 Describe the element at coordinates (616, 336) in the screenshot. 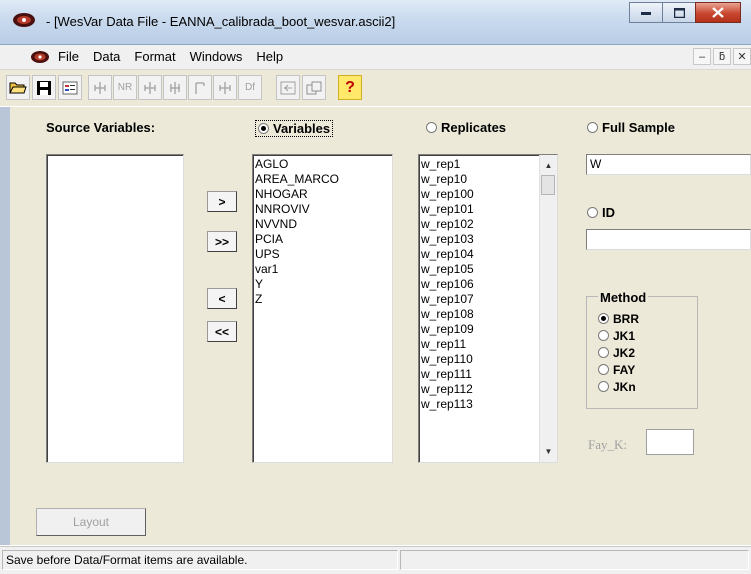

I see `method-jk1-radio: JK1` at that location.